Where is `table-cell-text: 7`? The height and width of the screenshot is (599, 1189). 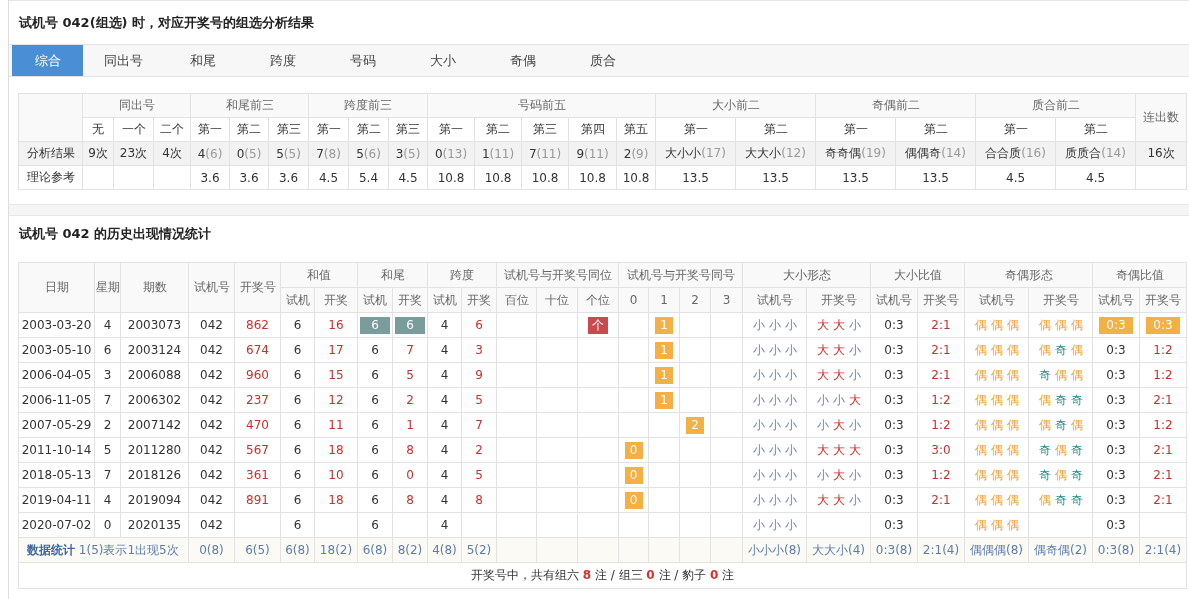 table-cell-text: 7 is located at coordinates (410, 350).